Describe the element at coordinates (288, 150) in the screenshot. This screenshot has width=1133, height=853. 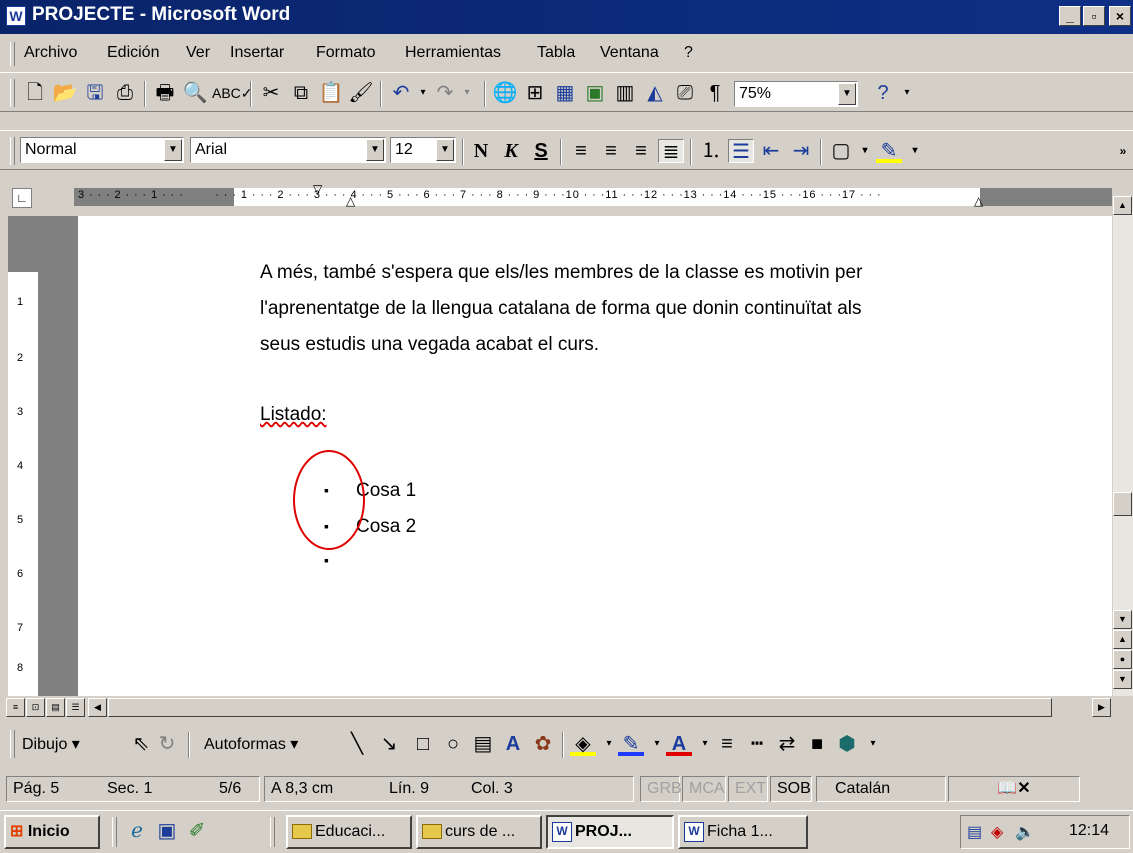
I see `font-select: Arial` at that location.